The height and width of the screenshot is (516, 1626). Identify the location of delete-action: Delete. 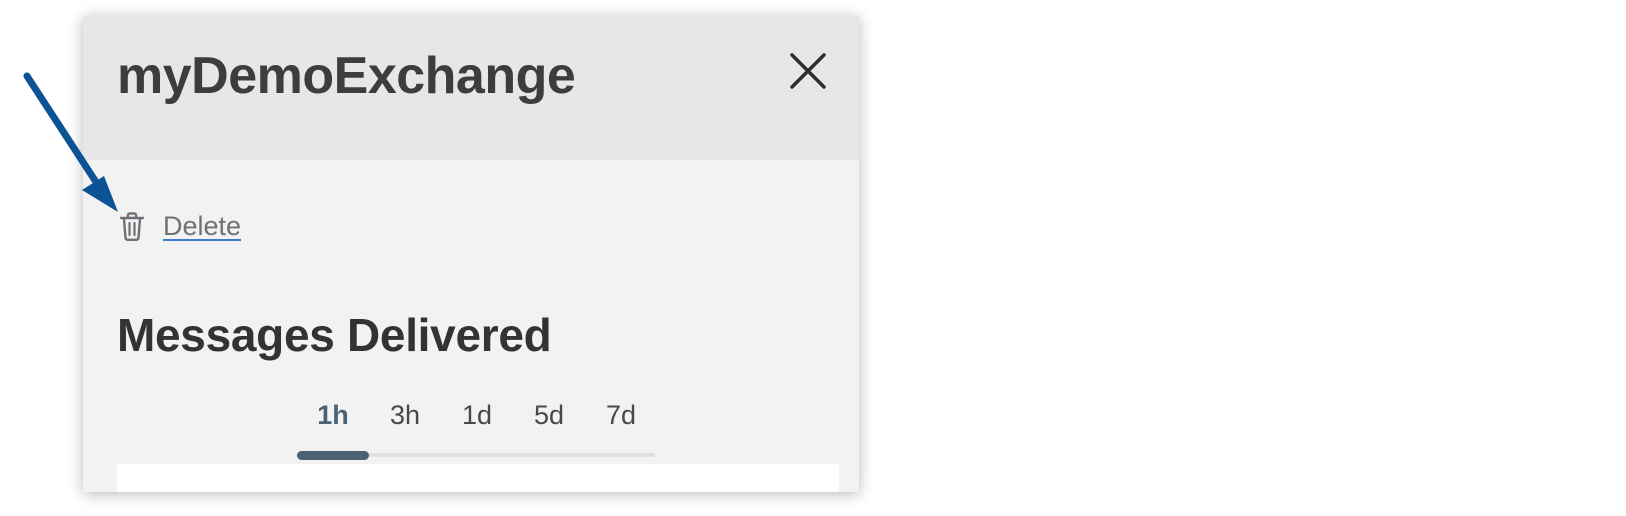
(179, 226).